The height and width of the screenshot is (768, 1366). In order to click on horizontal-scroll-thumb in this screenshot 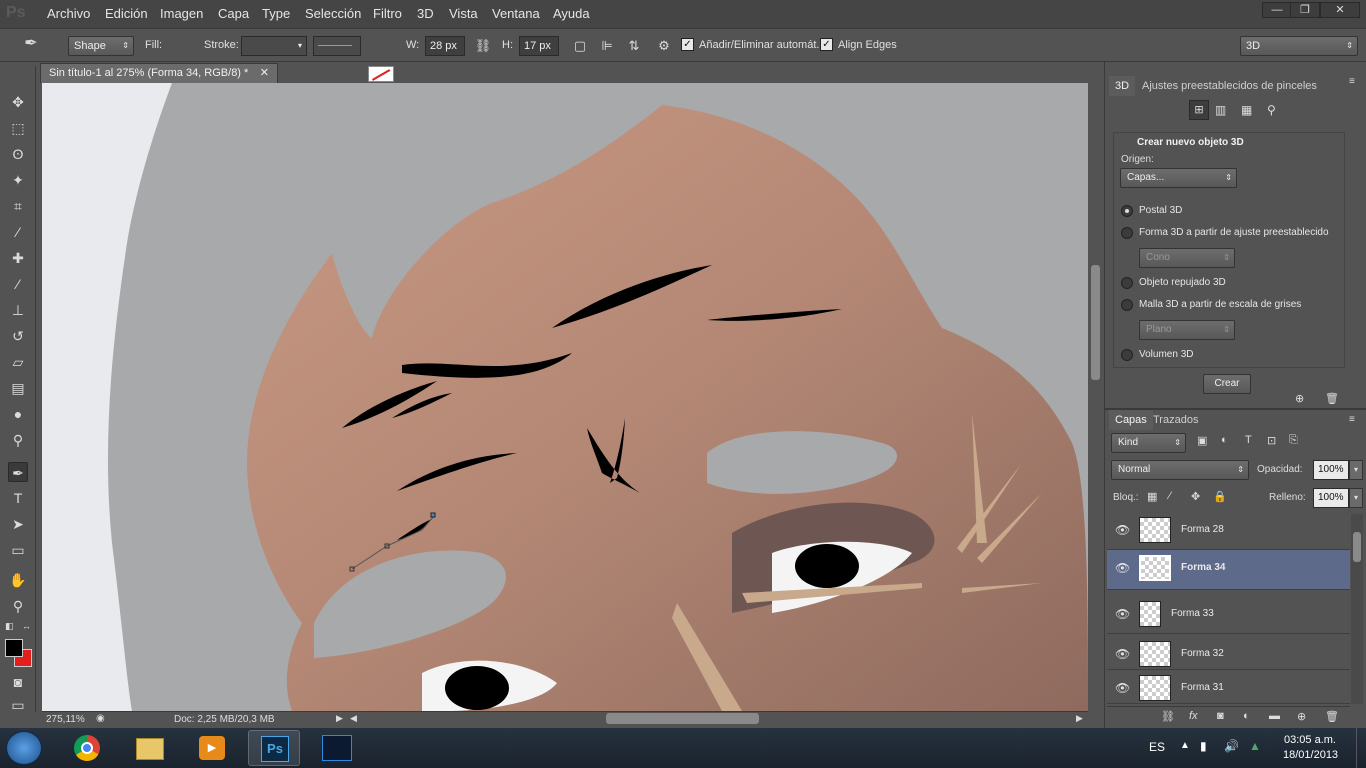, I will do `click(682, 718)`.